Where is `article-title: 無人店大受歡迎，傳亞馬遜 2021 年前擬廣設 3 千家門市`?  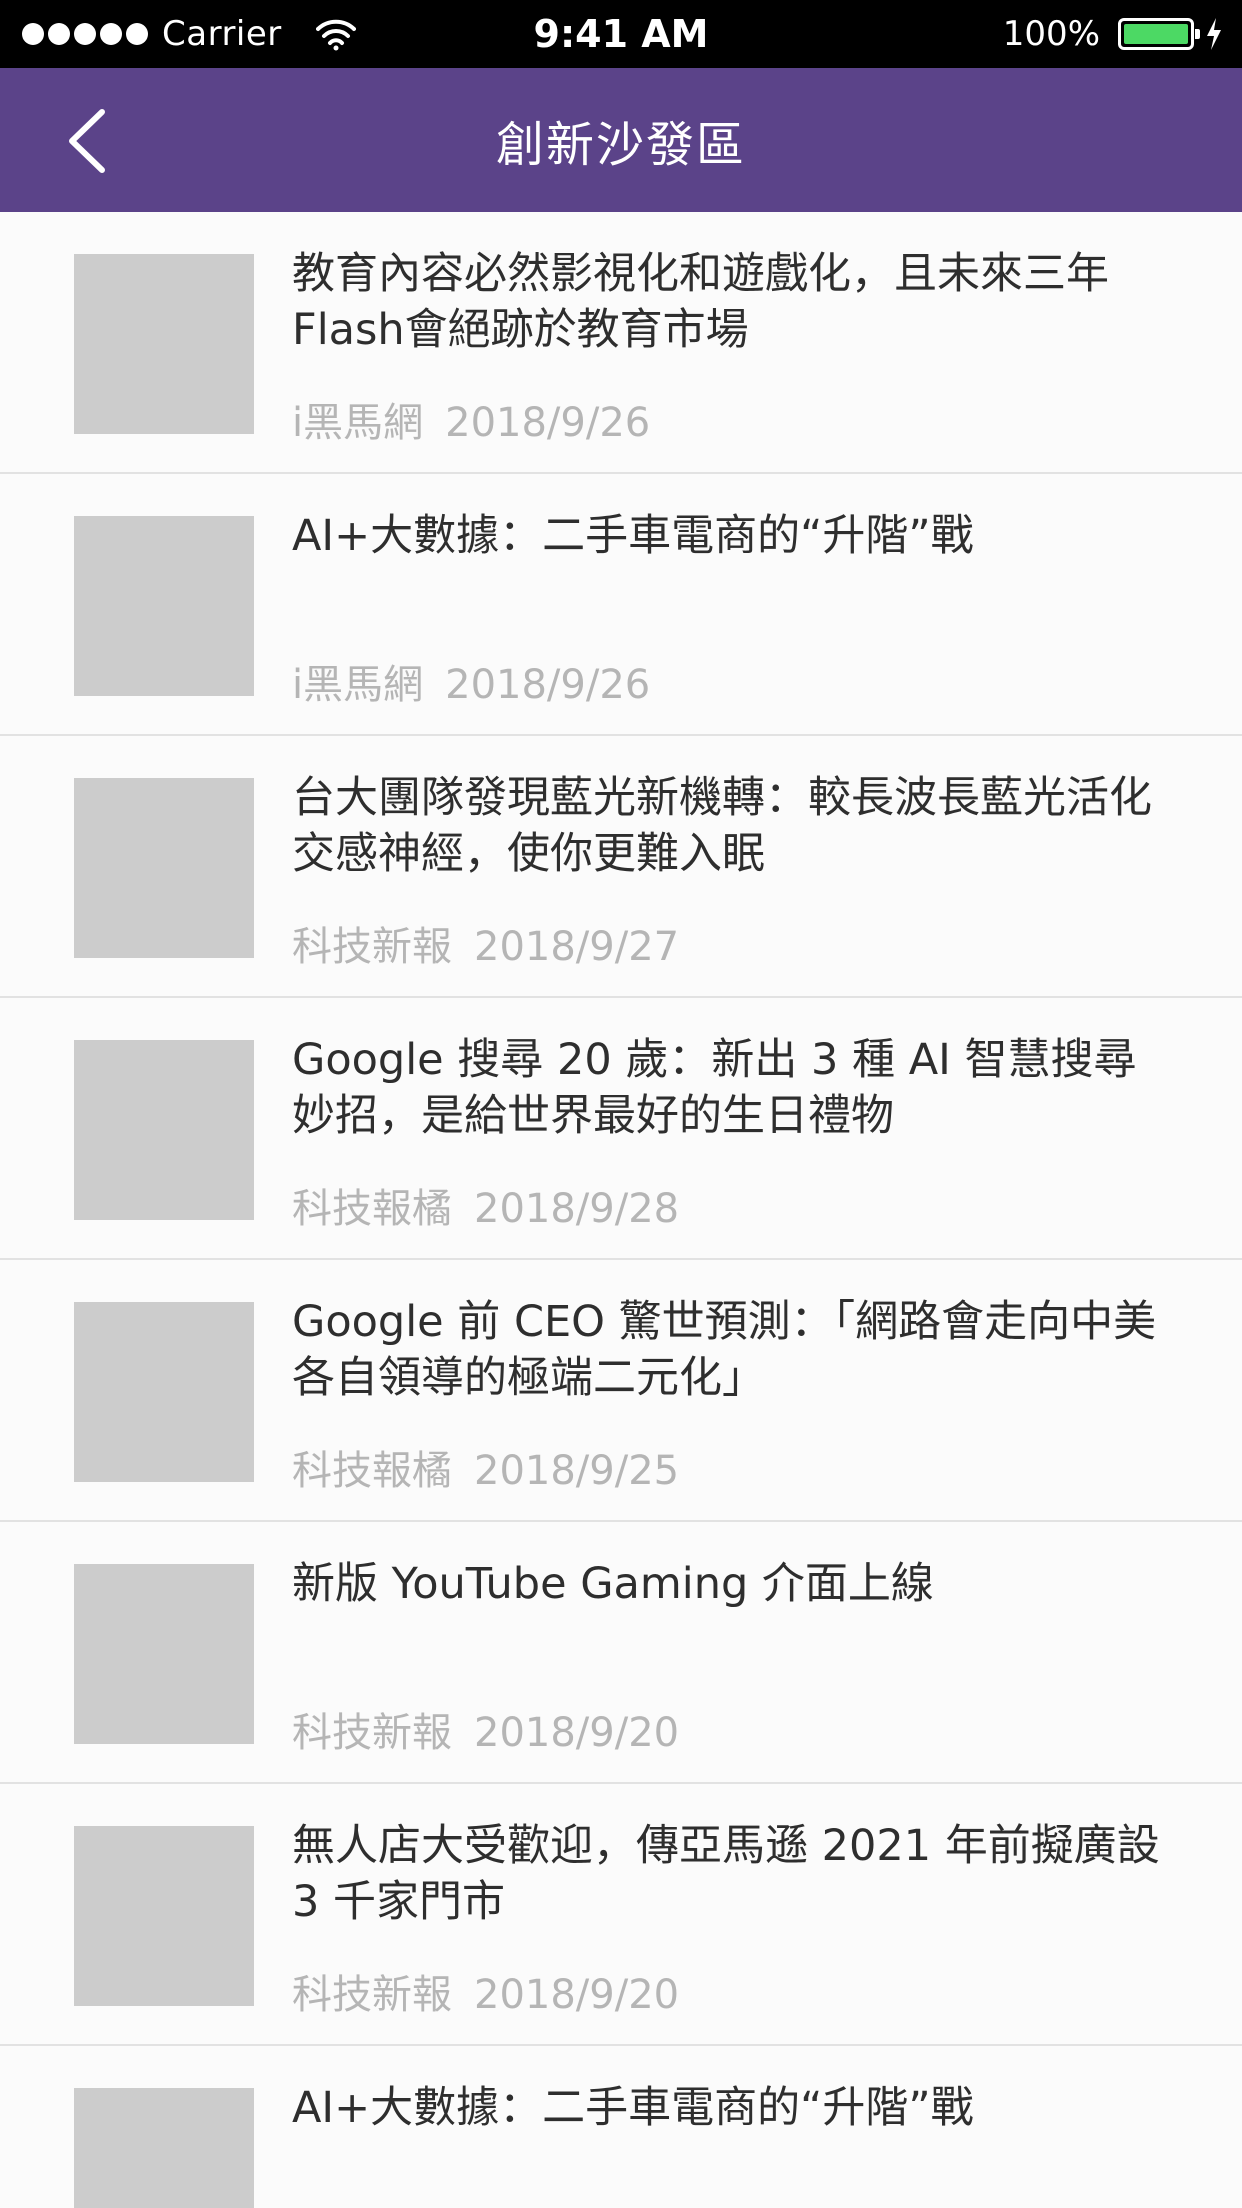
article-title: 無人店大受歡迎，傳亞馬遜 2021 年前擬廣設 3 千家門市 is located at coordinates (732, 1874).